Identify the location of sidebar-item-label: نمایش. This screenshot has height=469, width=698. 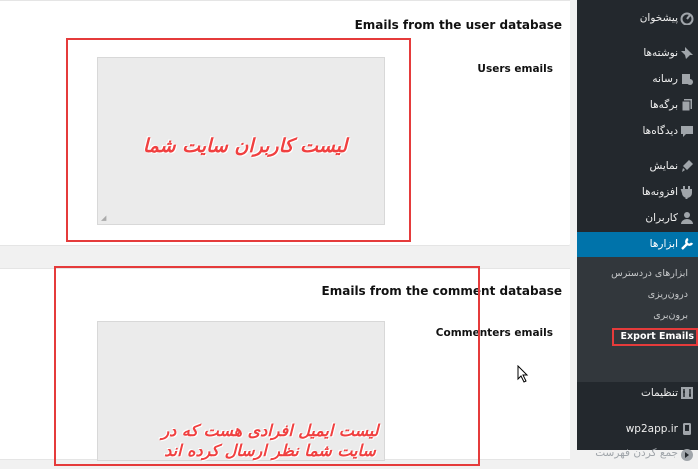
(663, 166).